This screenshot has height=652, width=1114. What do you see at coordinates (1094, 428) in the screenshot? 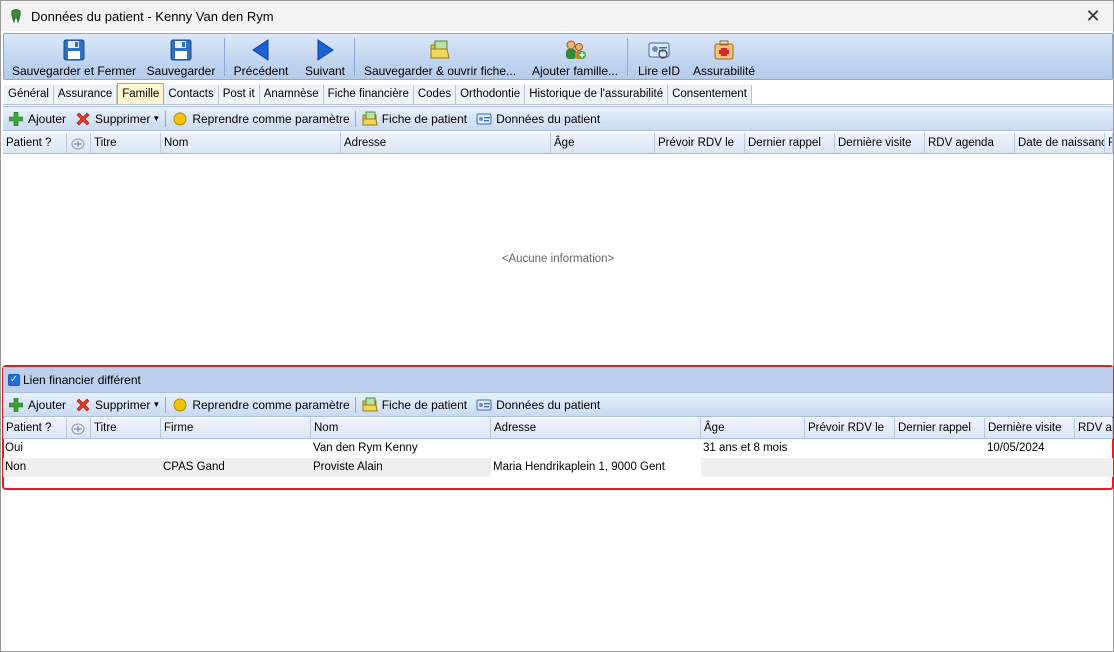
I see `col-rdv-agenda: RDV ag` at bounding box center [1094, 428].